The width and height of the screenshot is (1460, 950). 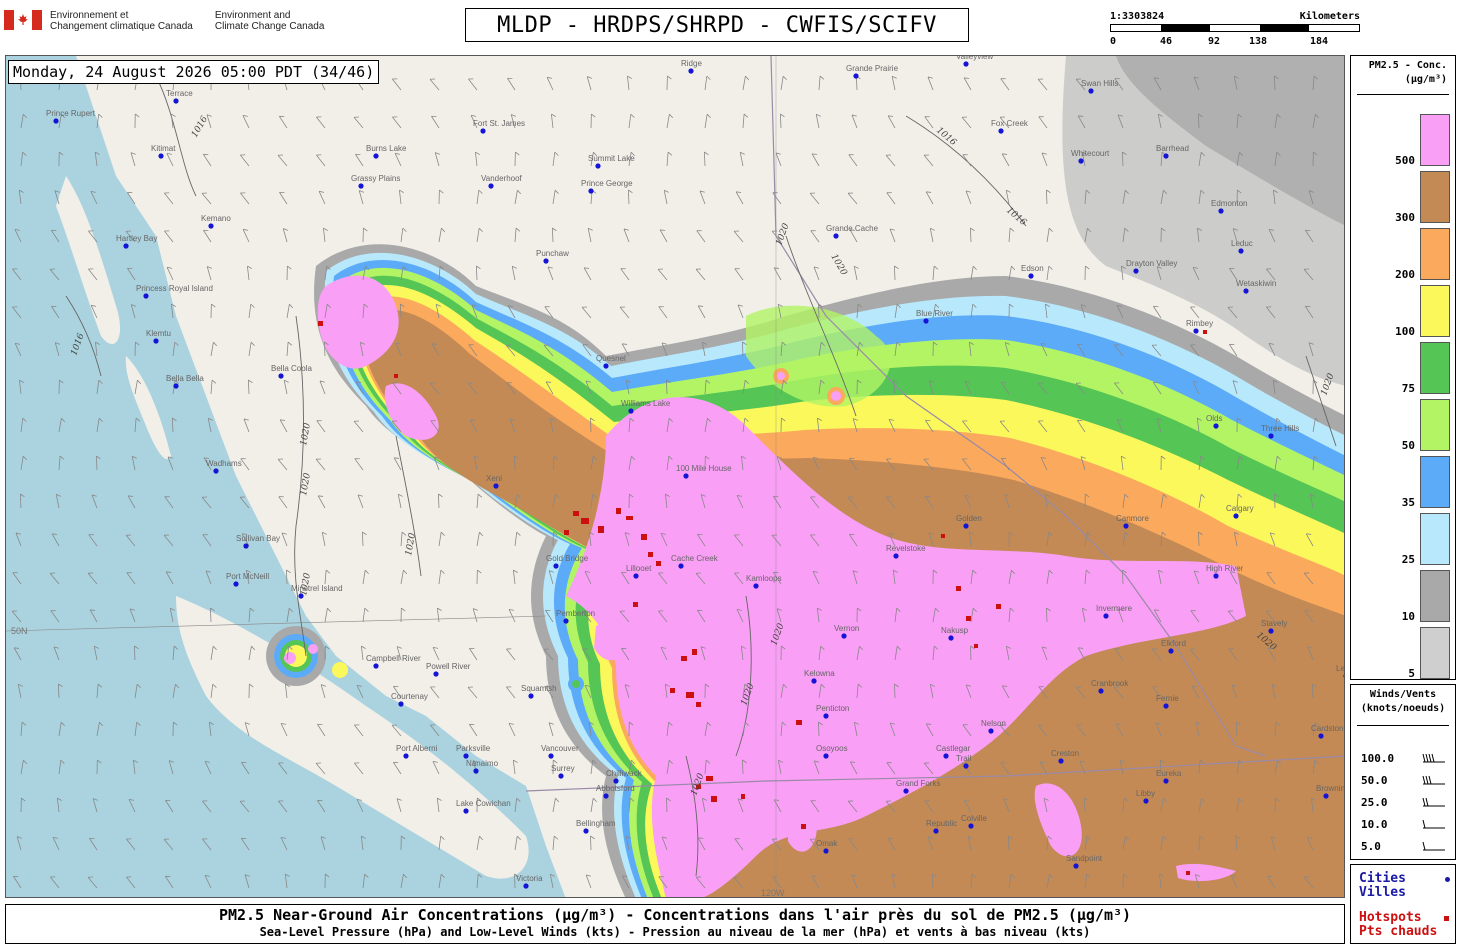 What do you see at coordinates (539, 688) in the screenshot?
I see `city-label: Squamish` at bounding box center [539, 688].